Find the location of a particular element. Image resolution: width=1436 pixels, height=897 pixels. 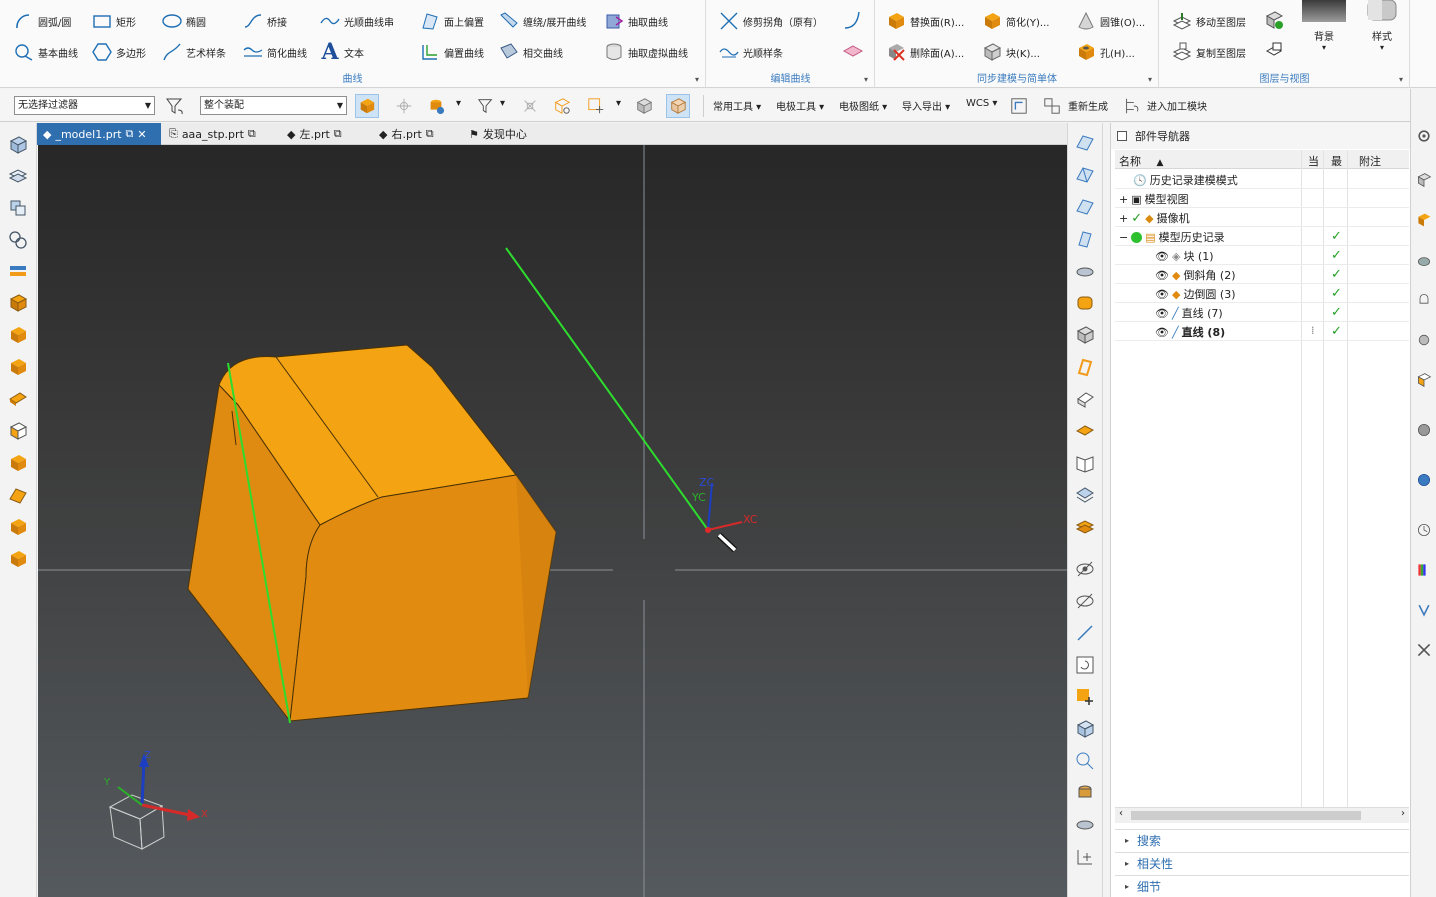

wrap-unwrap-button: 缠绕/展开曲线 is located at coordinates (542, 21).